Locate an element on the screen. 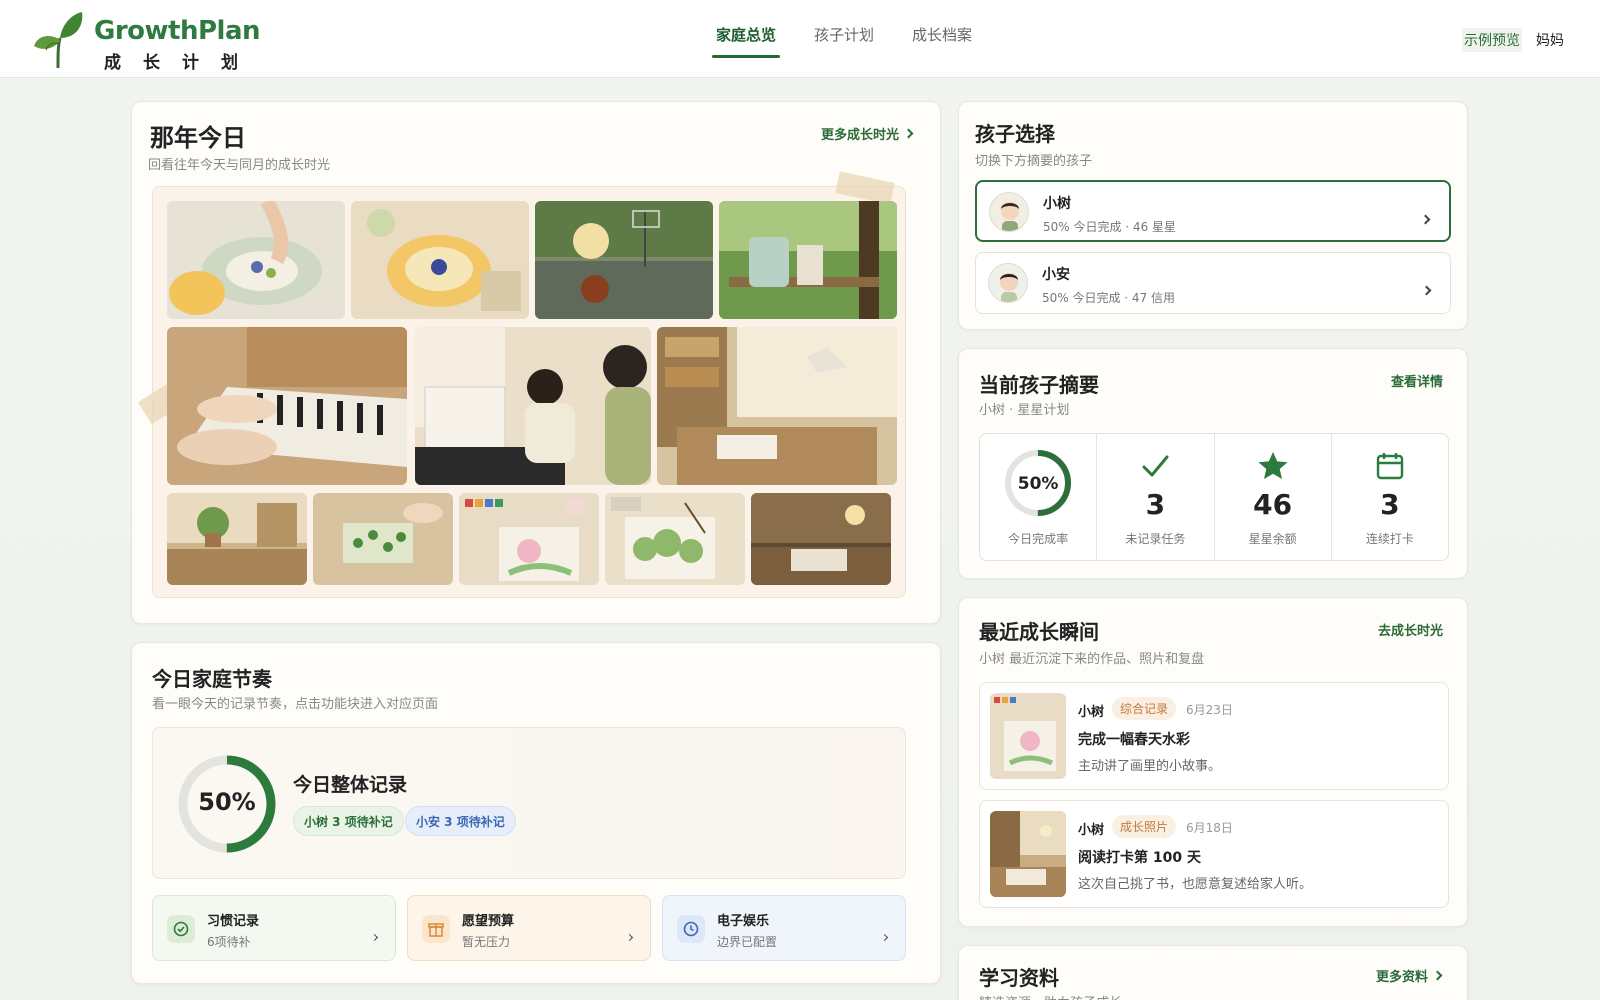  photo-fruit-plate is located at coordinates (256, 260).